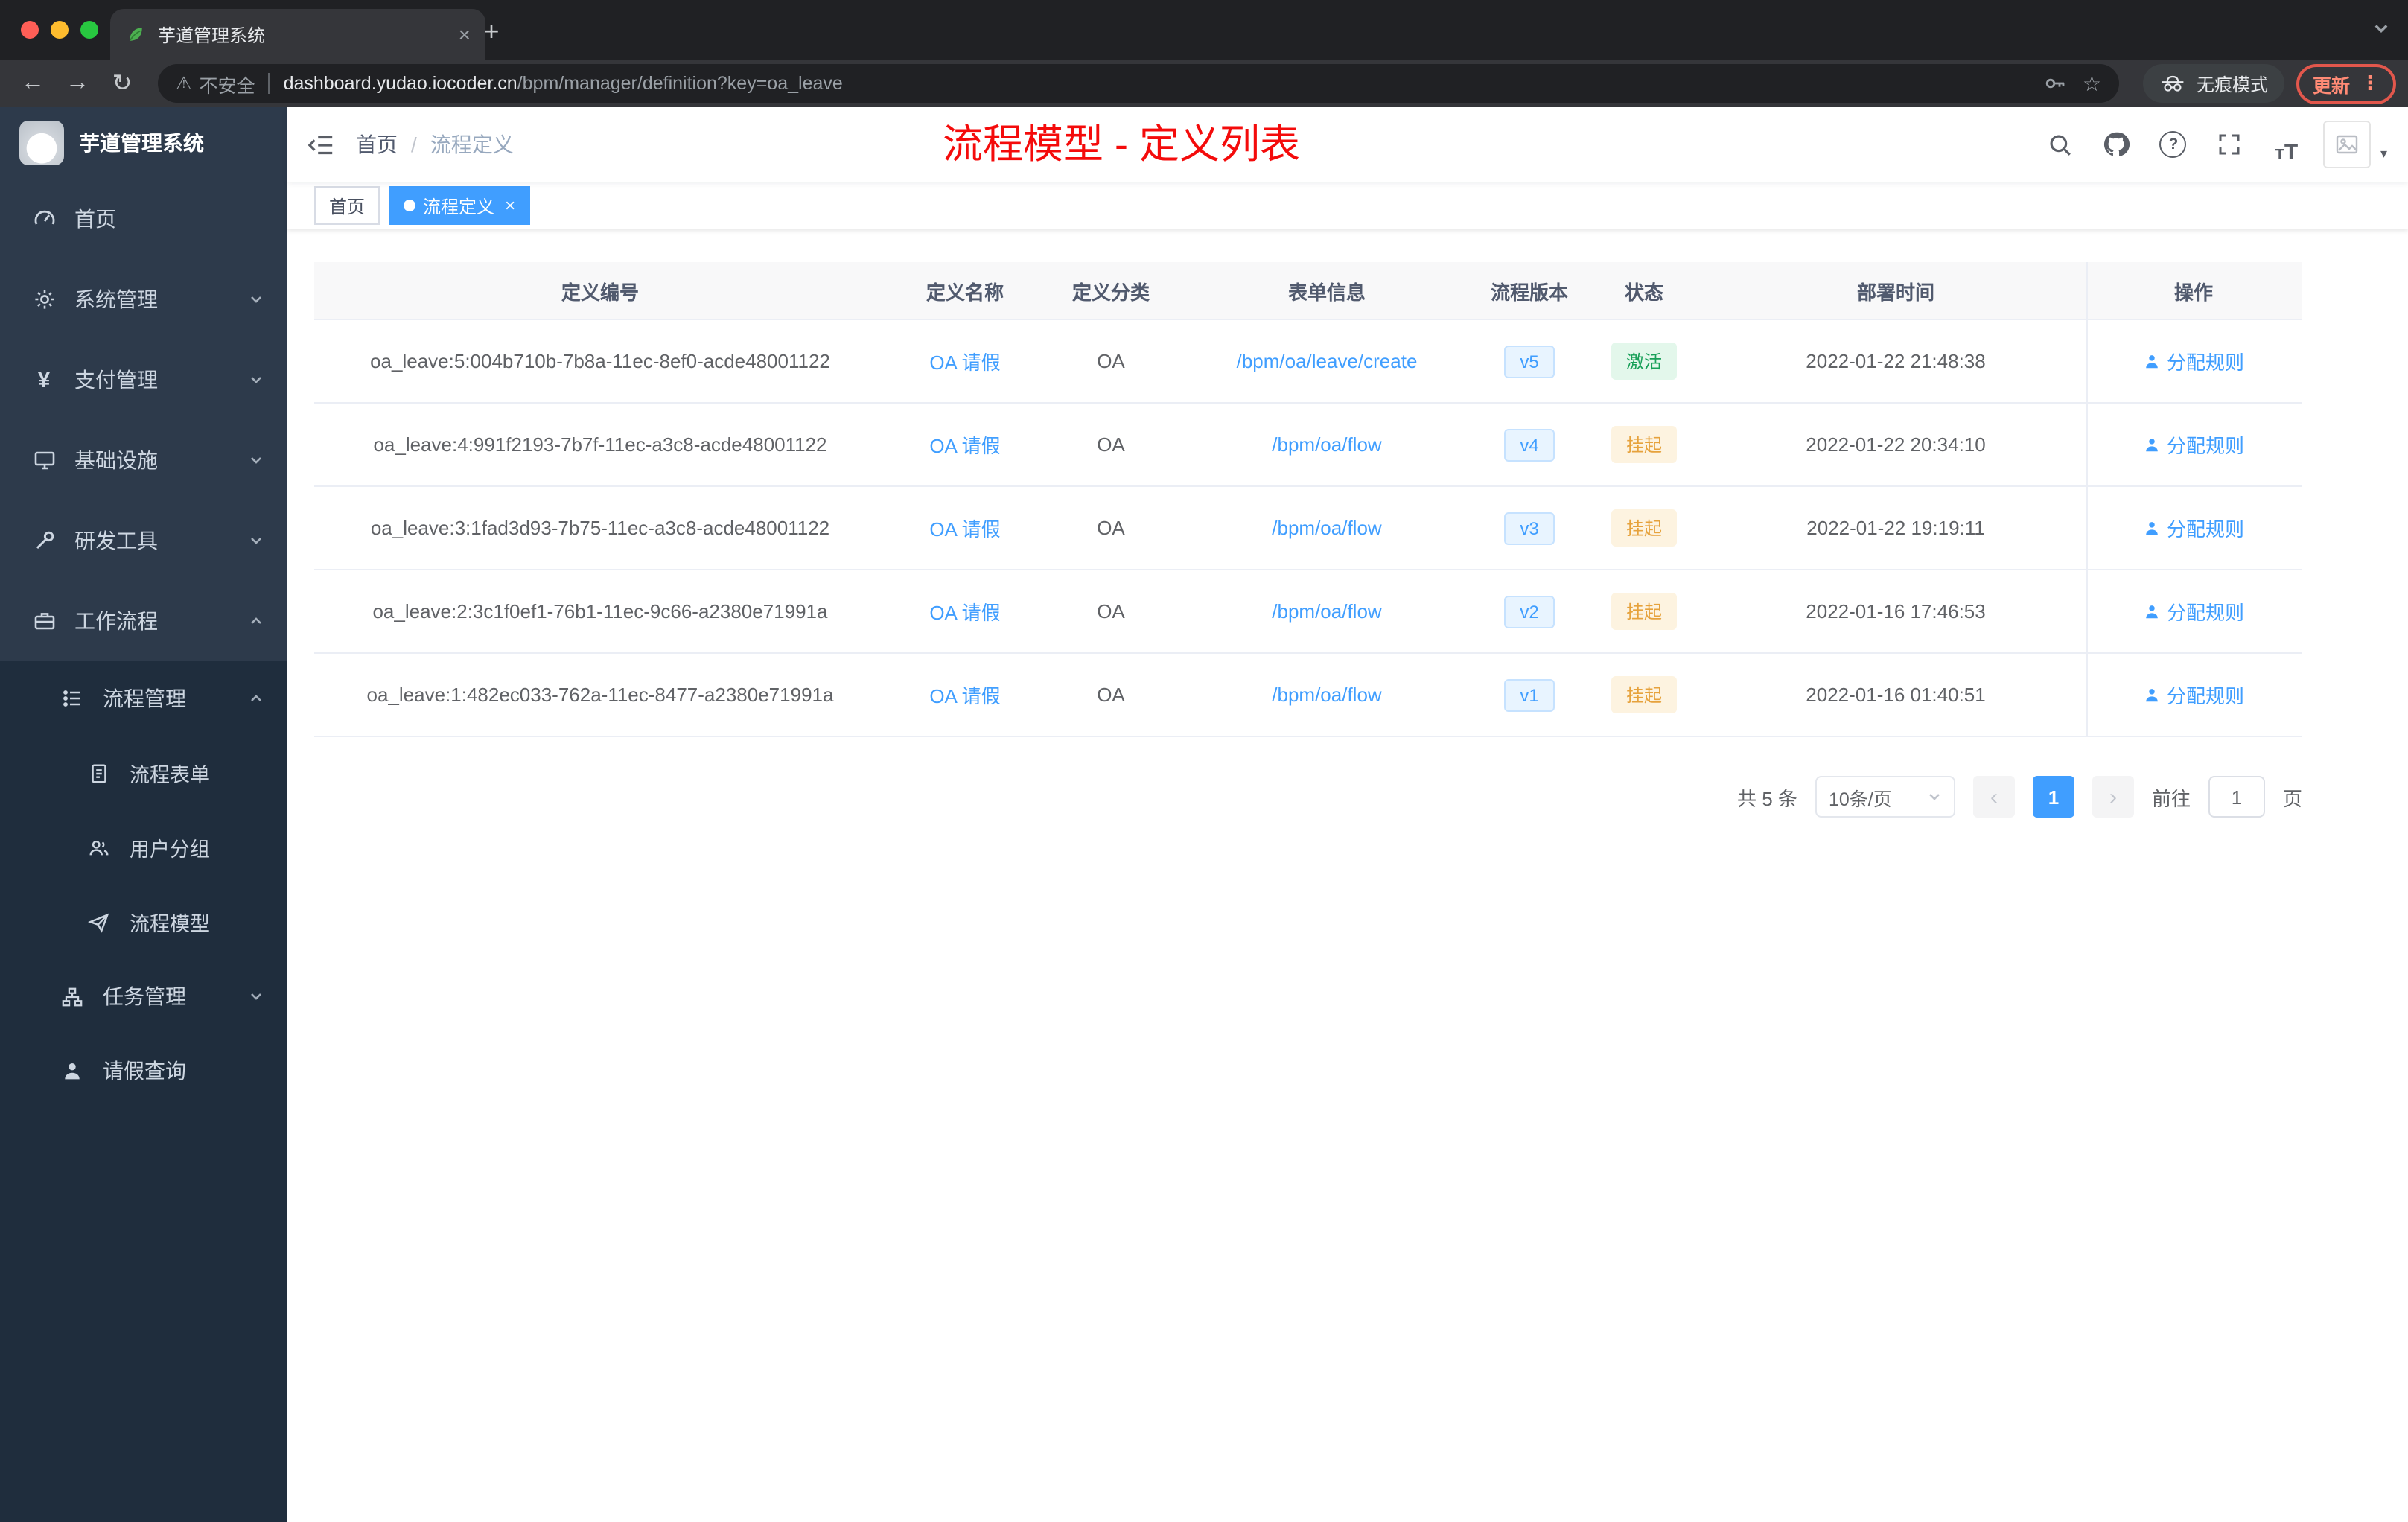  What do you see at coordinates (143, 380) in the screenshot?
I see `sidebar-item-payment: ¥ 支付管理` at bounding box center [143, 380].